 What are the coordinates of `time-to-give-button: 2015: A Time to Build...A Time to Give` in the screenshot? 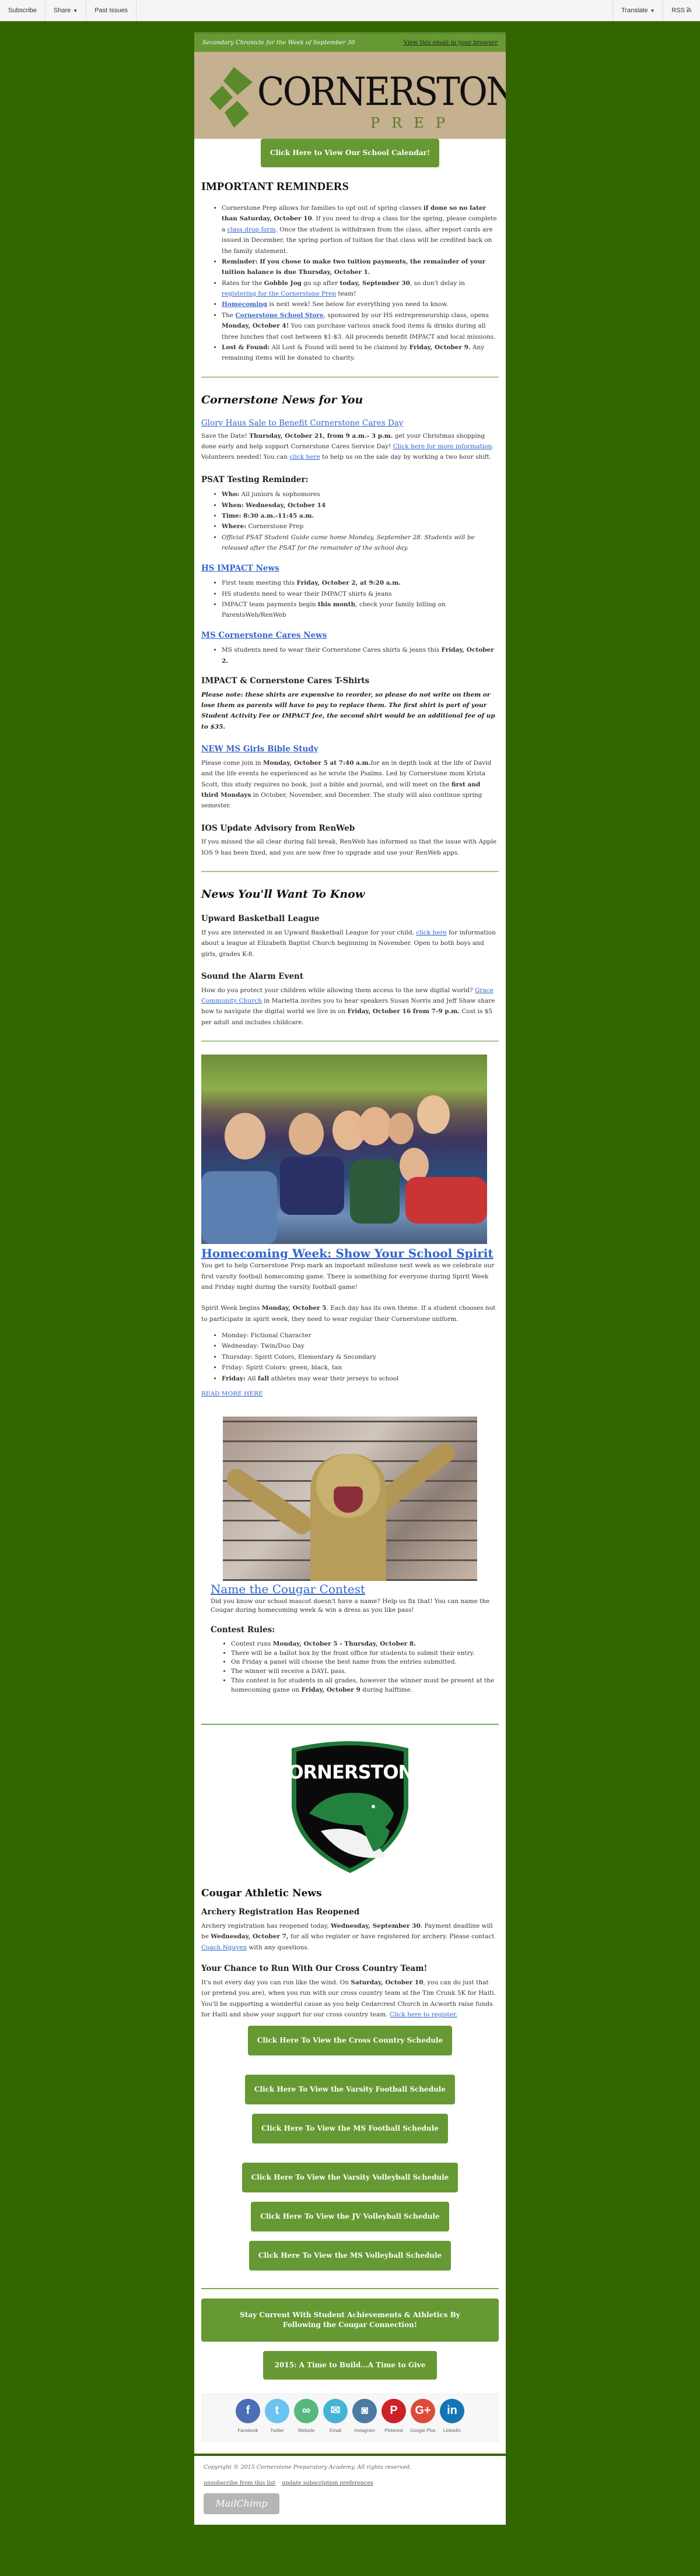 It's located at (350, 2365).